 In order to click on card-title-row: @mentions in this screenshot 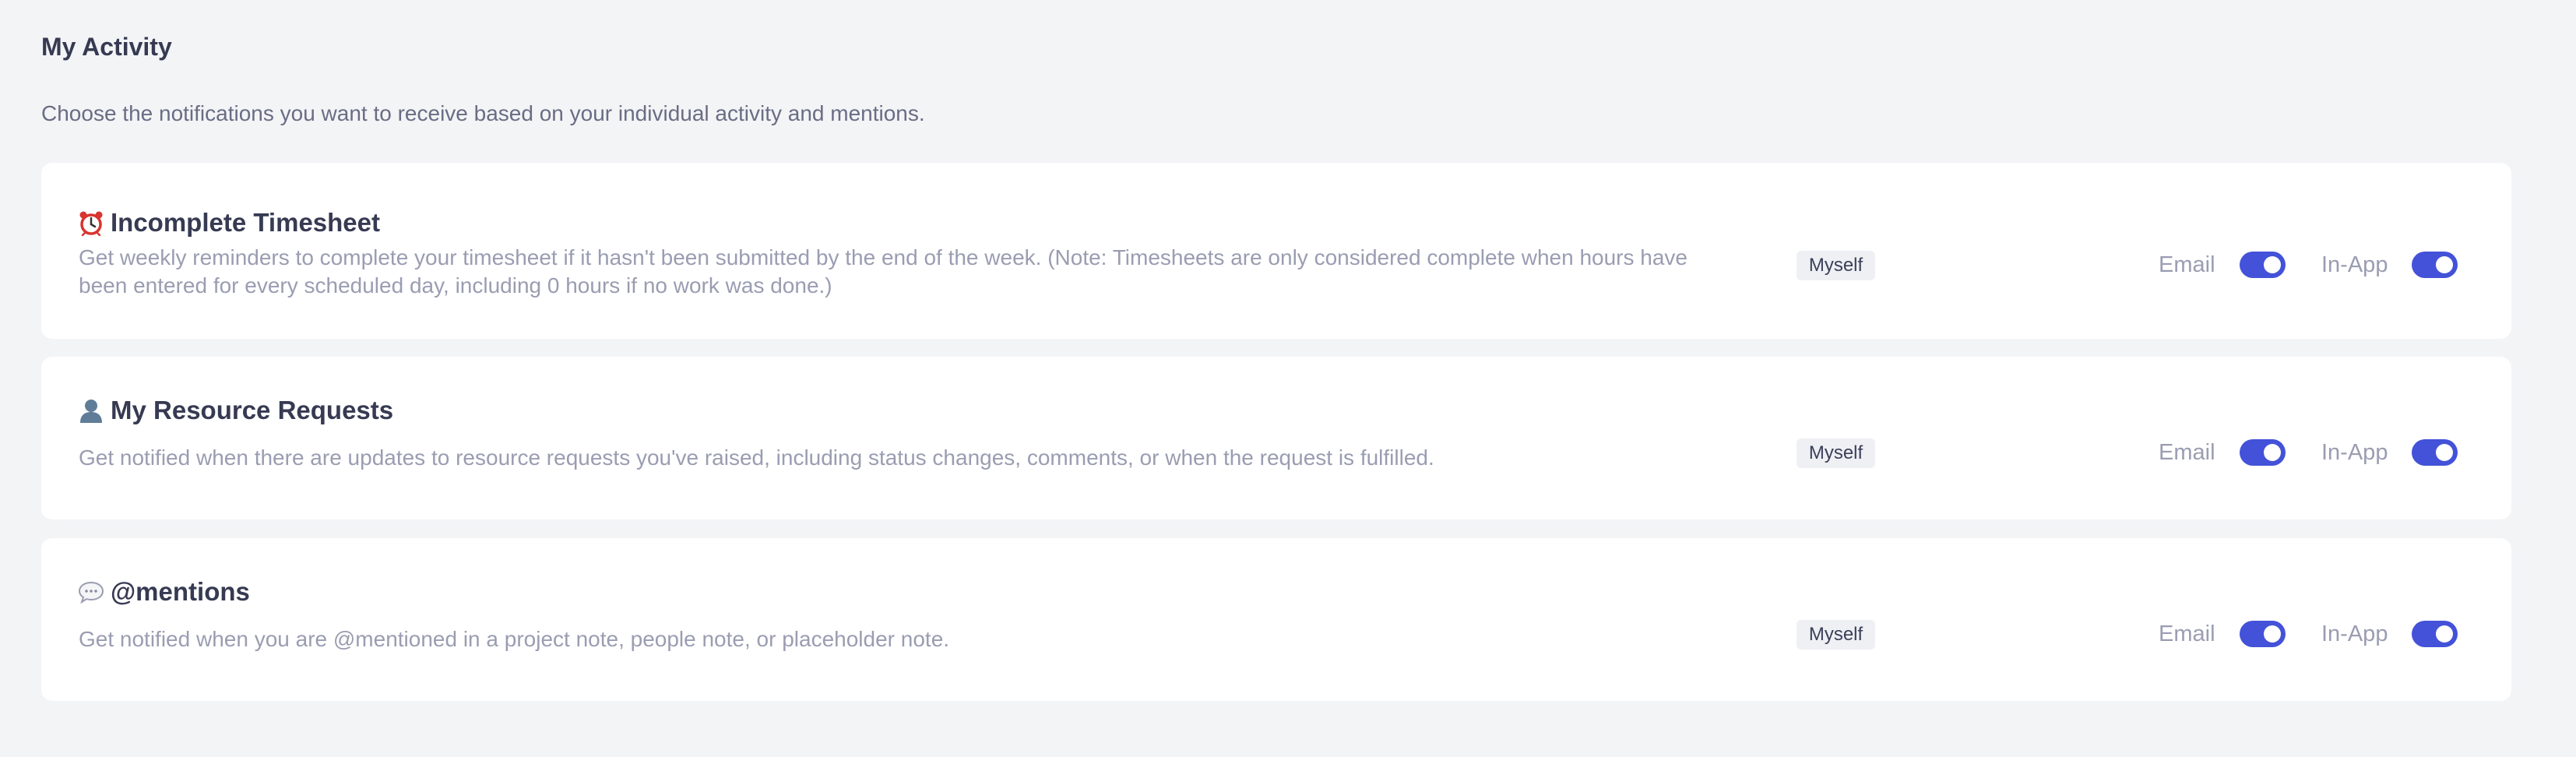, I will do `click(164, 592)`.